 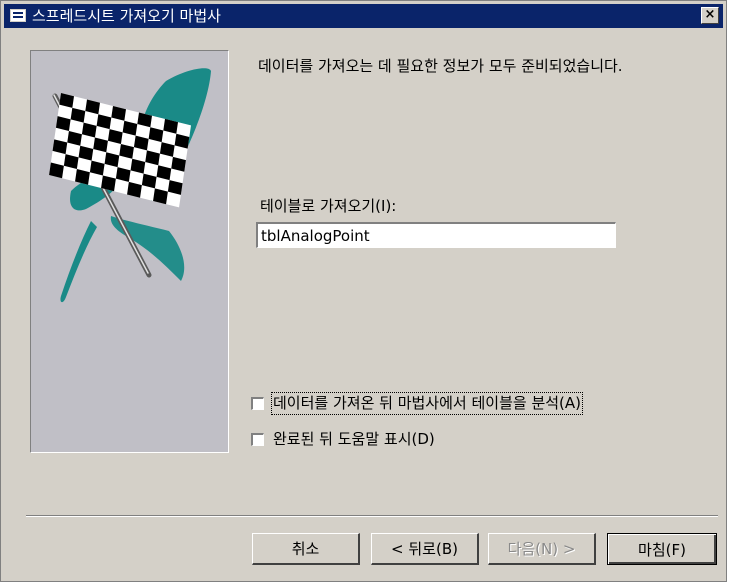 What do you see at coordinates (427, 403) in the screenshot?
I see `analyze-table-label: 데이터를 가져온 뒤 마법사에서 테이블을 분석(A)` at bounding box center [427, 403].